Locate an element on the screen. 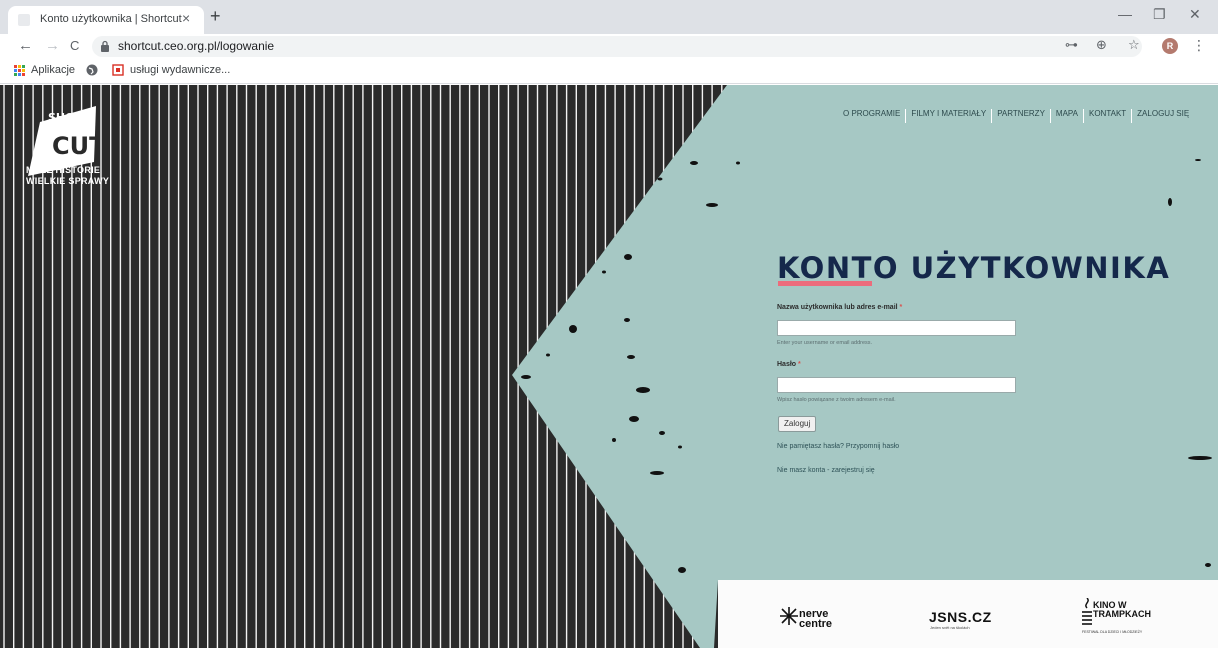 The height and width of the screenshot is (648, 1218). menu-icon: ⋮ is located at coordinates (1199, 45).